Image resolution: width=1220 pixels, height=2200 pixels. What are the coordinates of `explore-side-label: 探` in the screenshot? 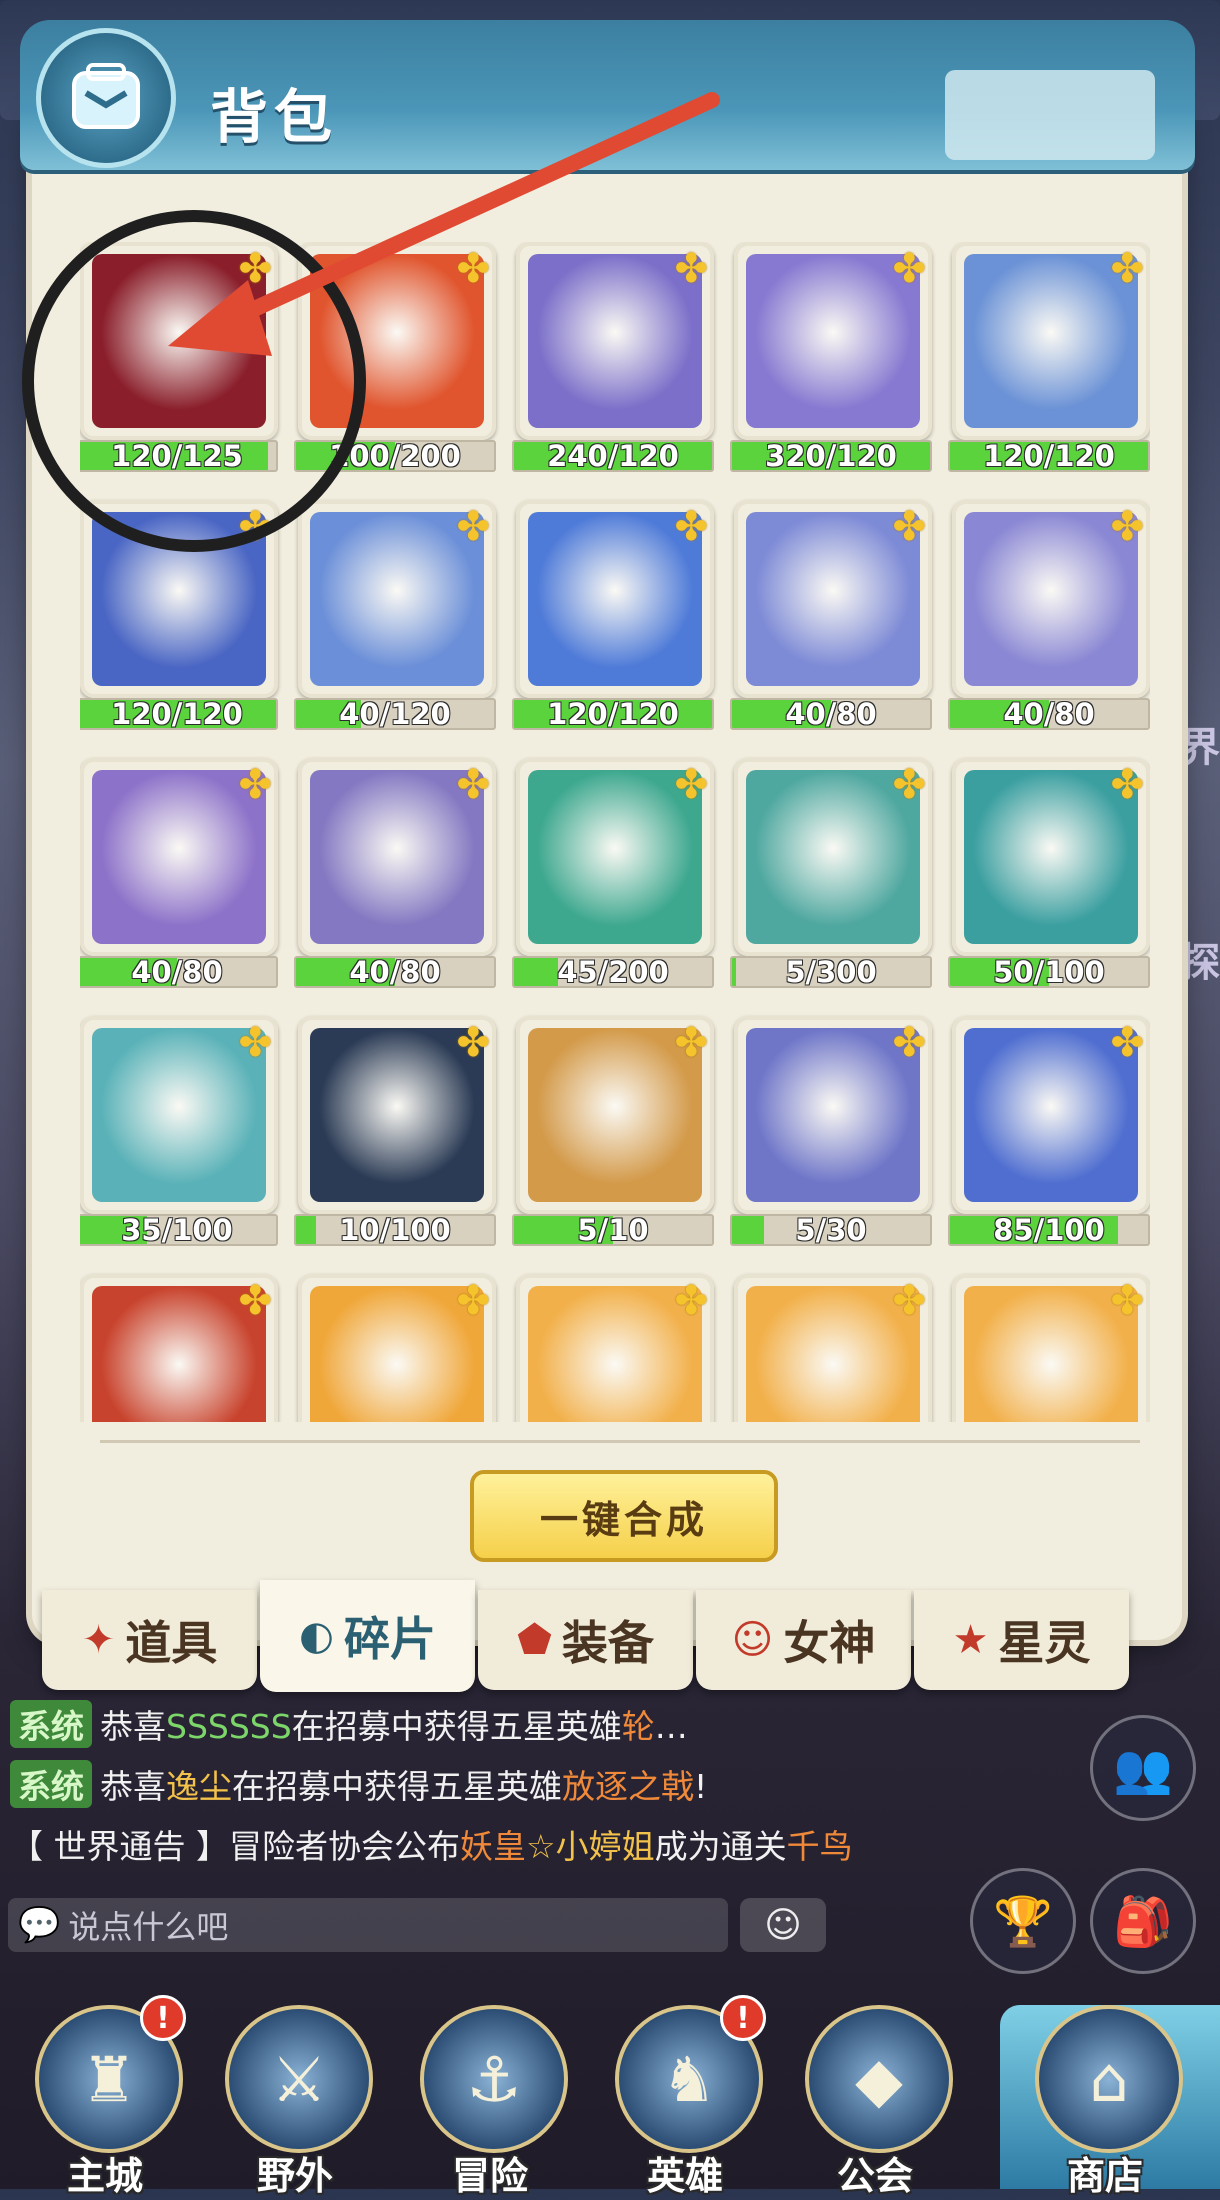 It's located at (1200, 963).